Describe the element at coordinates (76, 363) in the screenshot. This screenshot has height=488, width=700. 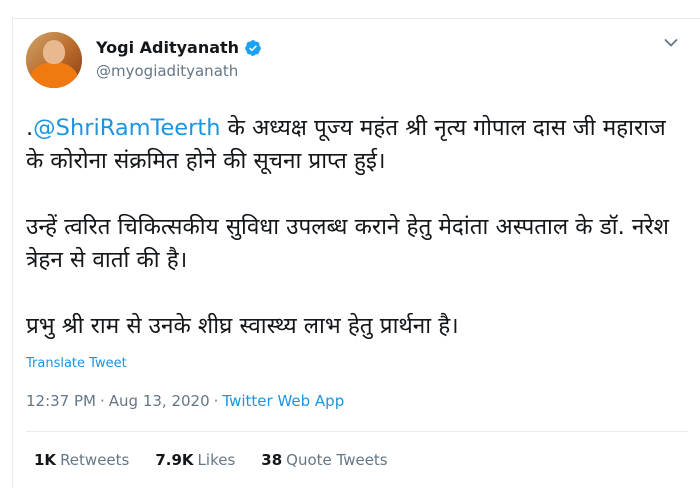
I see `translate-tweet-link: Translate Tweet` at that location.